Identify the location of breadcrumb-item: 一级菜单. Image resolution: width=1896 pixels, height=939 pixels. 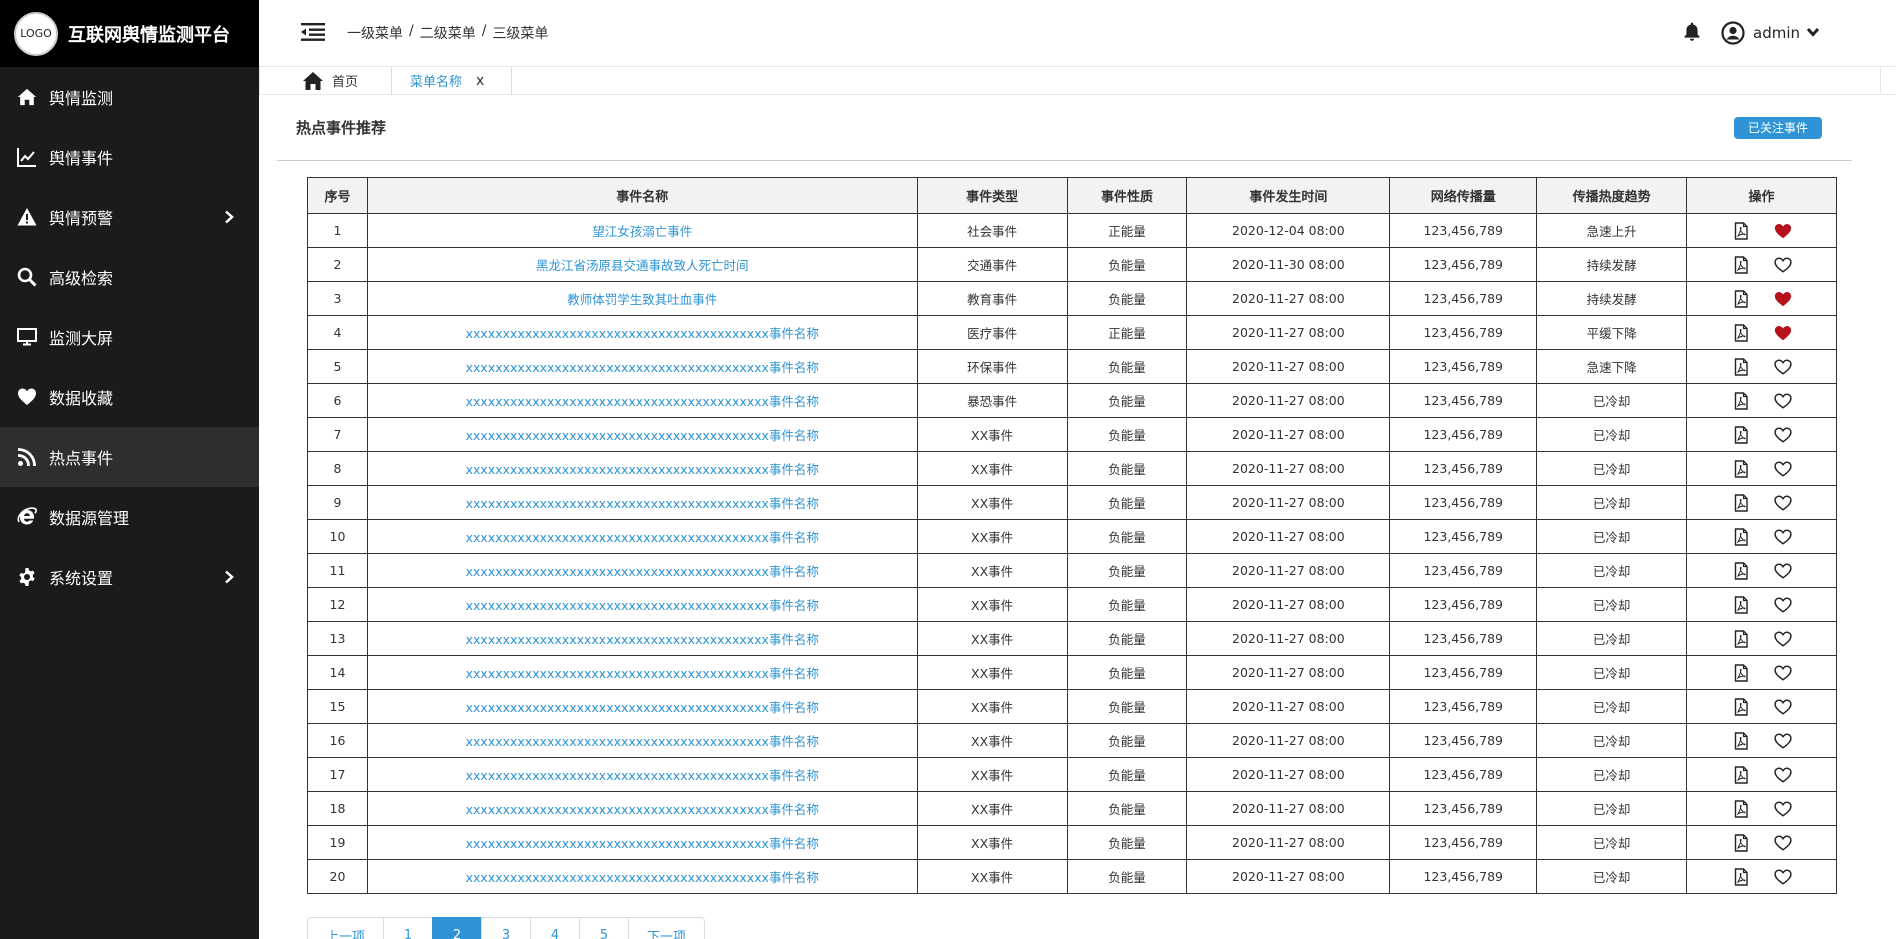
(375, 33).